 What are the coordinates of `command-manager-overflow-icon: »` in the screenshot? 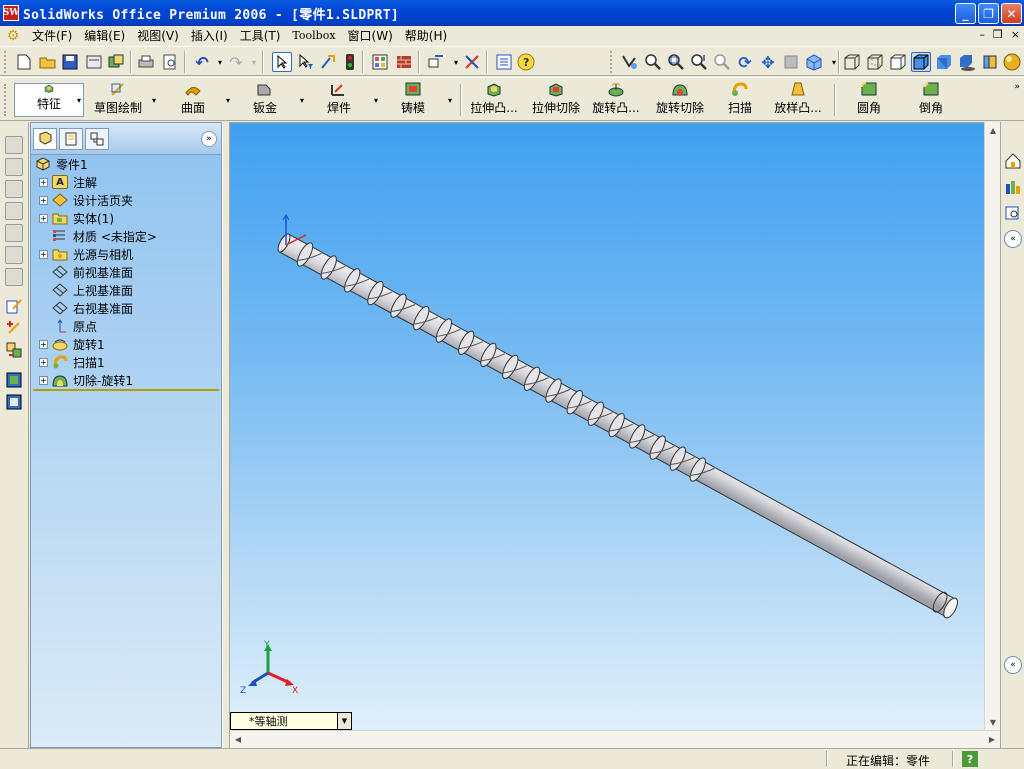 It's located at (1017, 87).